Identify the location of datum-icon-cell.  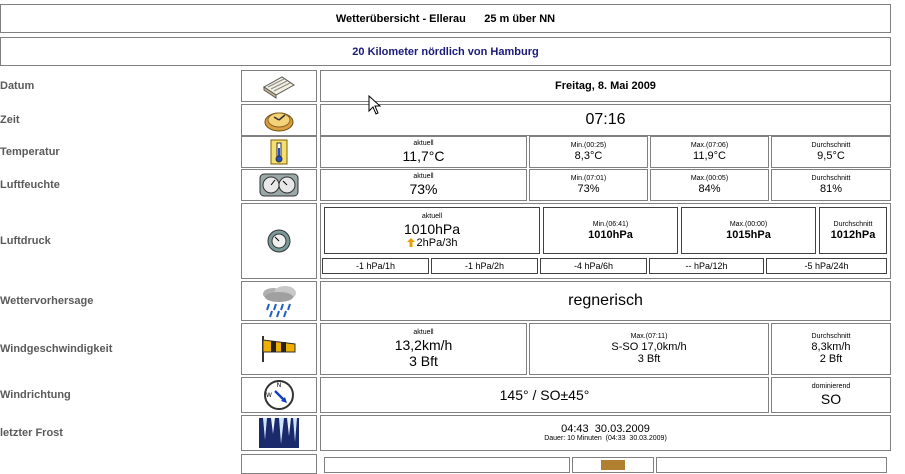
(279, 86).